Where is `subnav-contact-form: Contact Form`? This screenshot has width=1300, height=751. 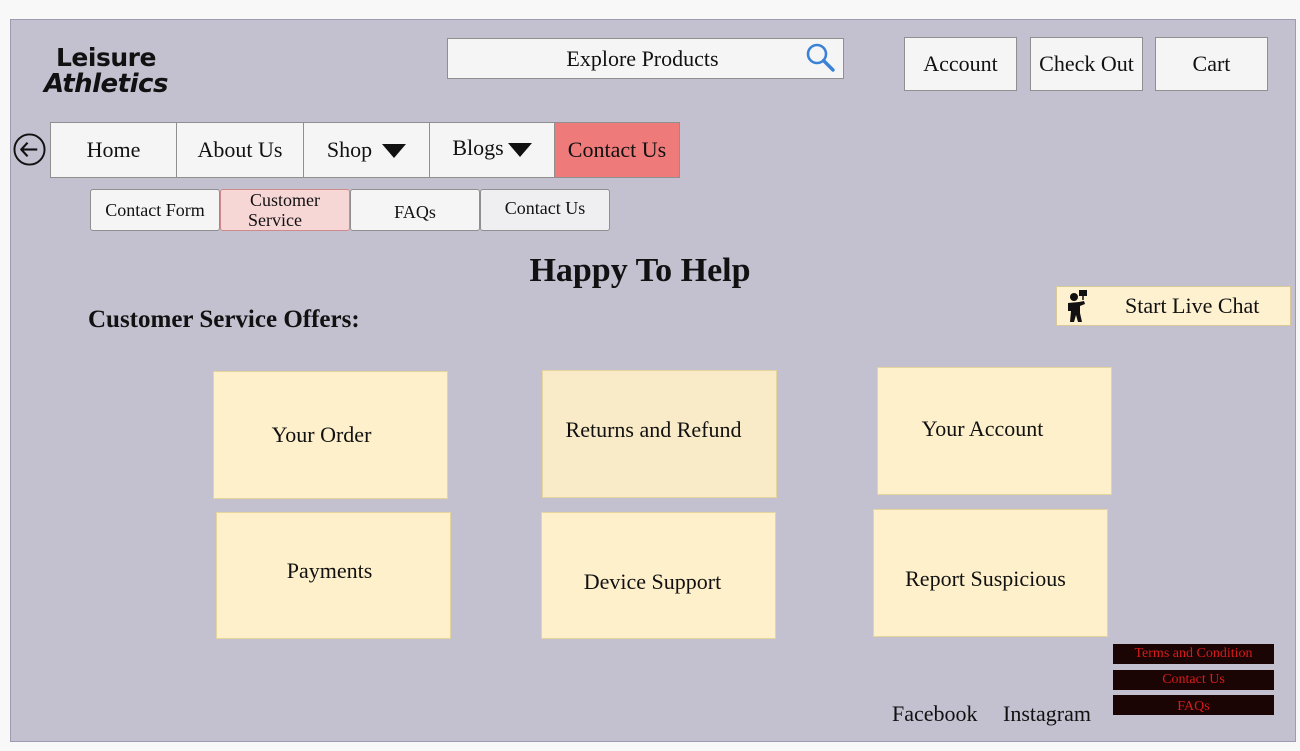 subnav-contact-form: Contact Form is located at coordinates (155, 210).